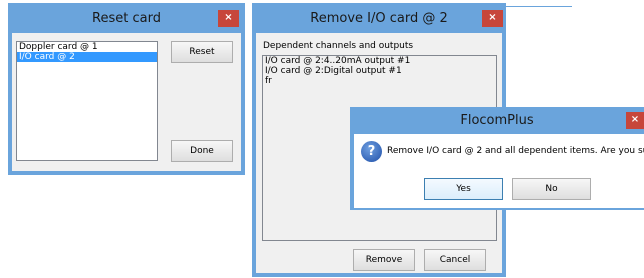  Describe the element at coordinates (497, 121) in the screenshot. I see `confirm-title: FlocomPlus` at that location.